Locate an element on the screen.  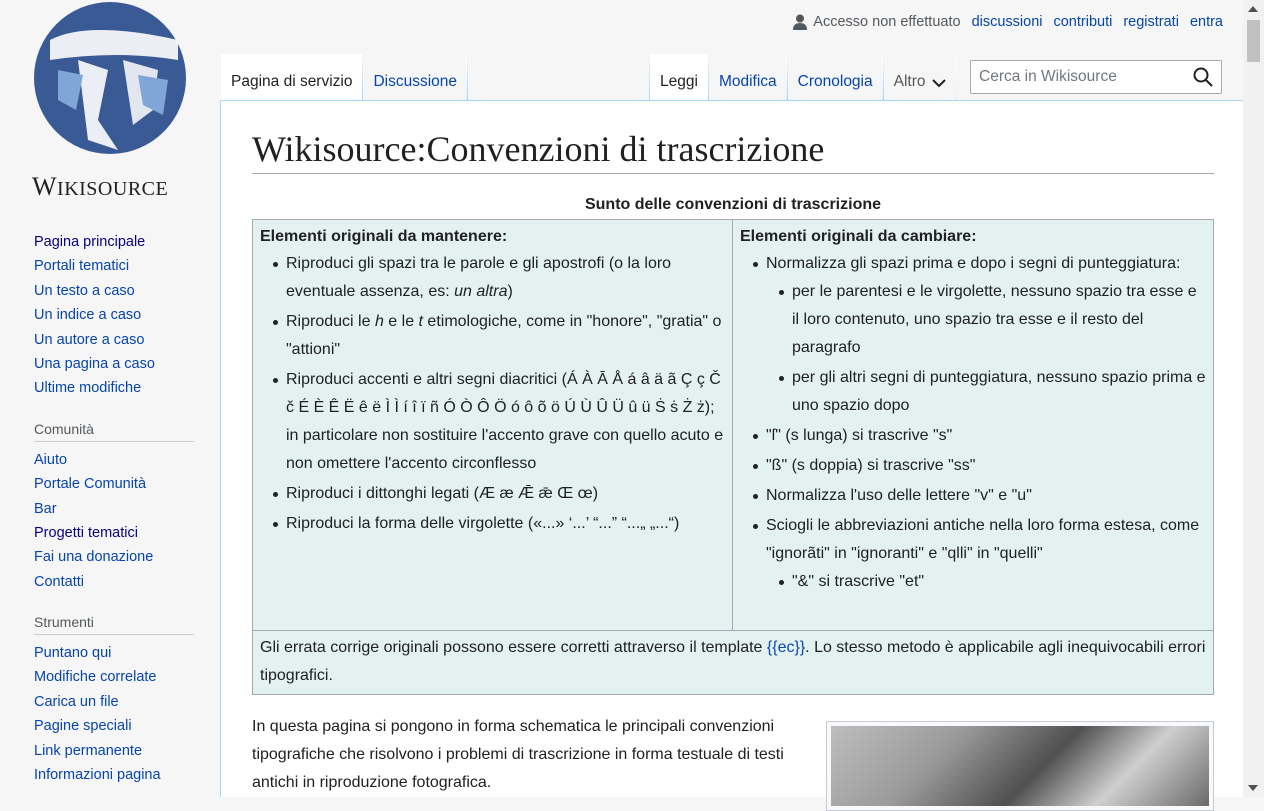
sidebar-item-pagina-a-caso: Una pagina a caso is located at coordinates (94, 364).